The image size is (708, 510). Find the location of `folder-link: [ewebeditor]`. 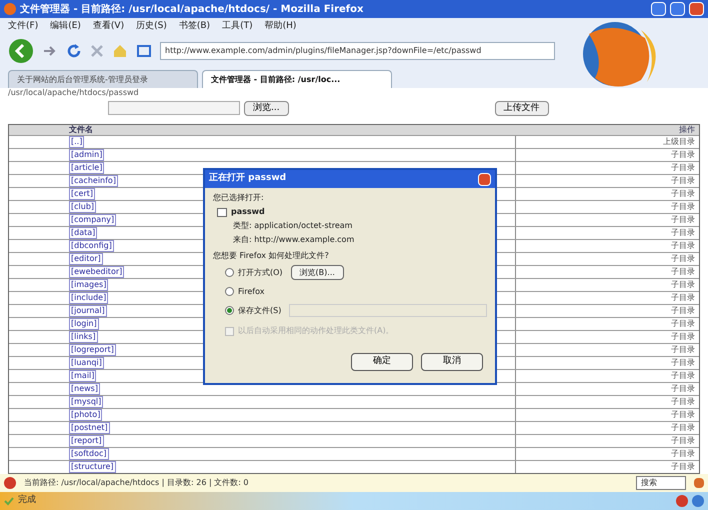

folder-link: [ewebeditor] is located at coordinates (96, 272).